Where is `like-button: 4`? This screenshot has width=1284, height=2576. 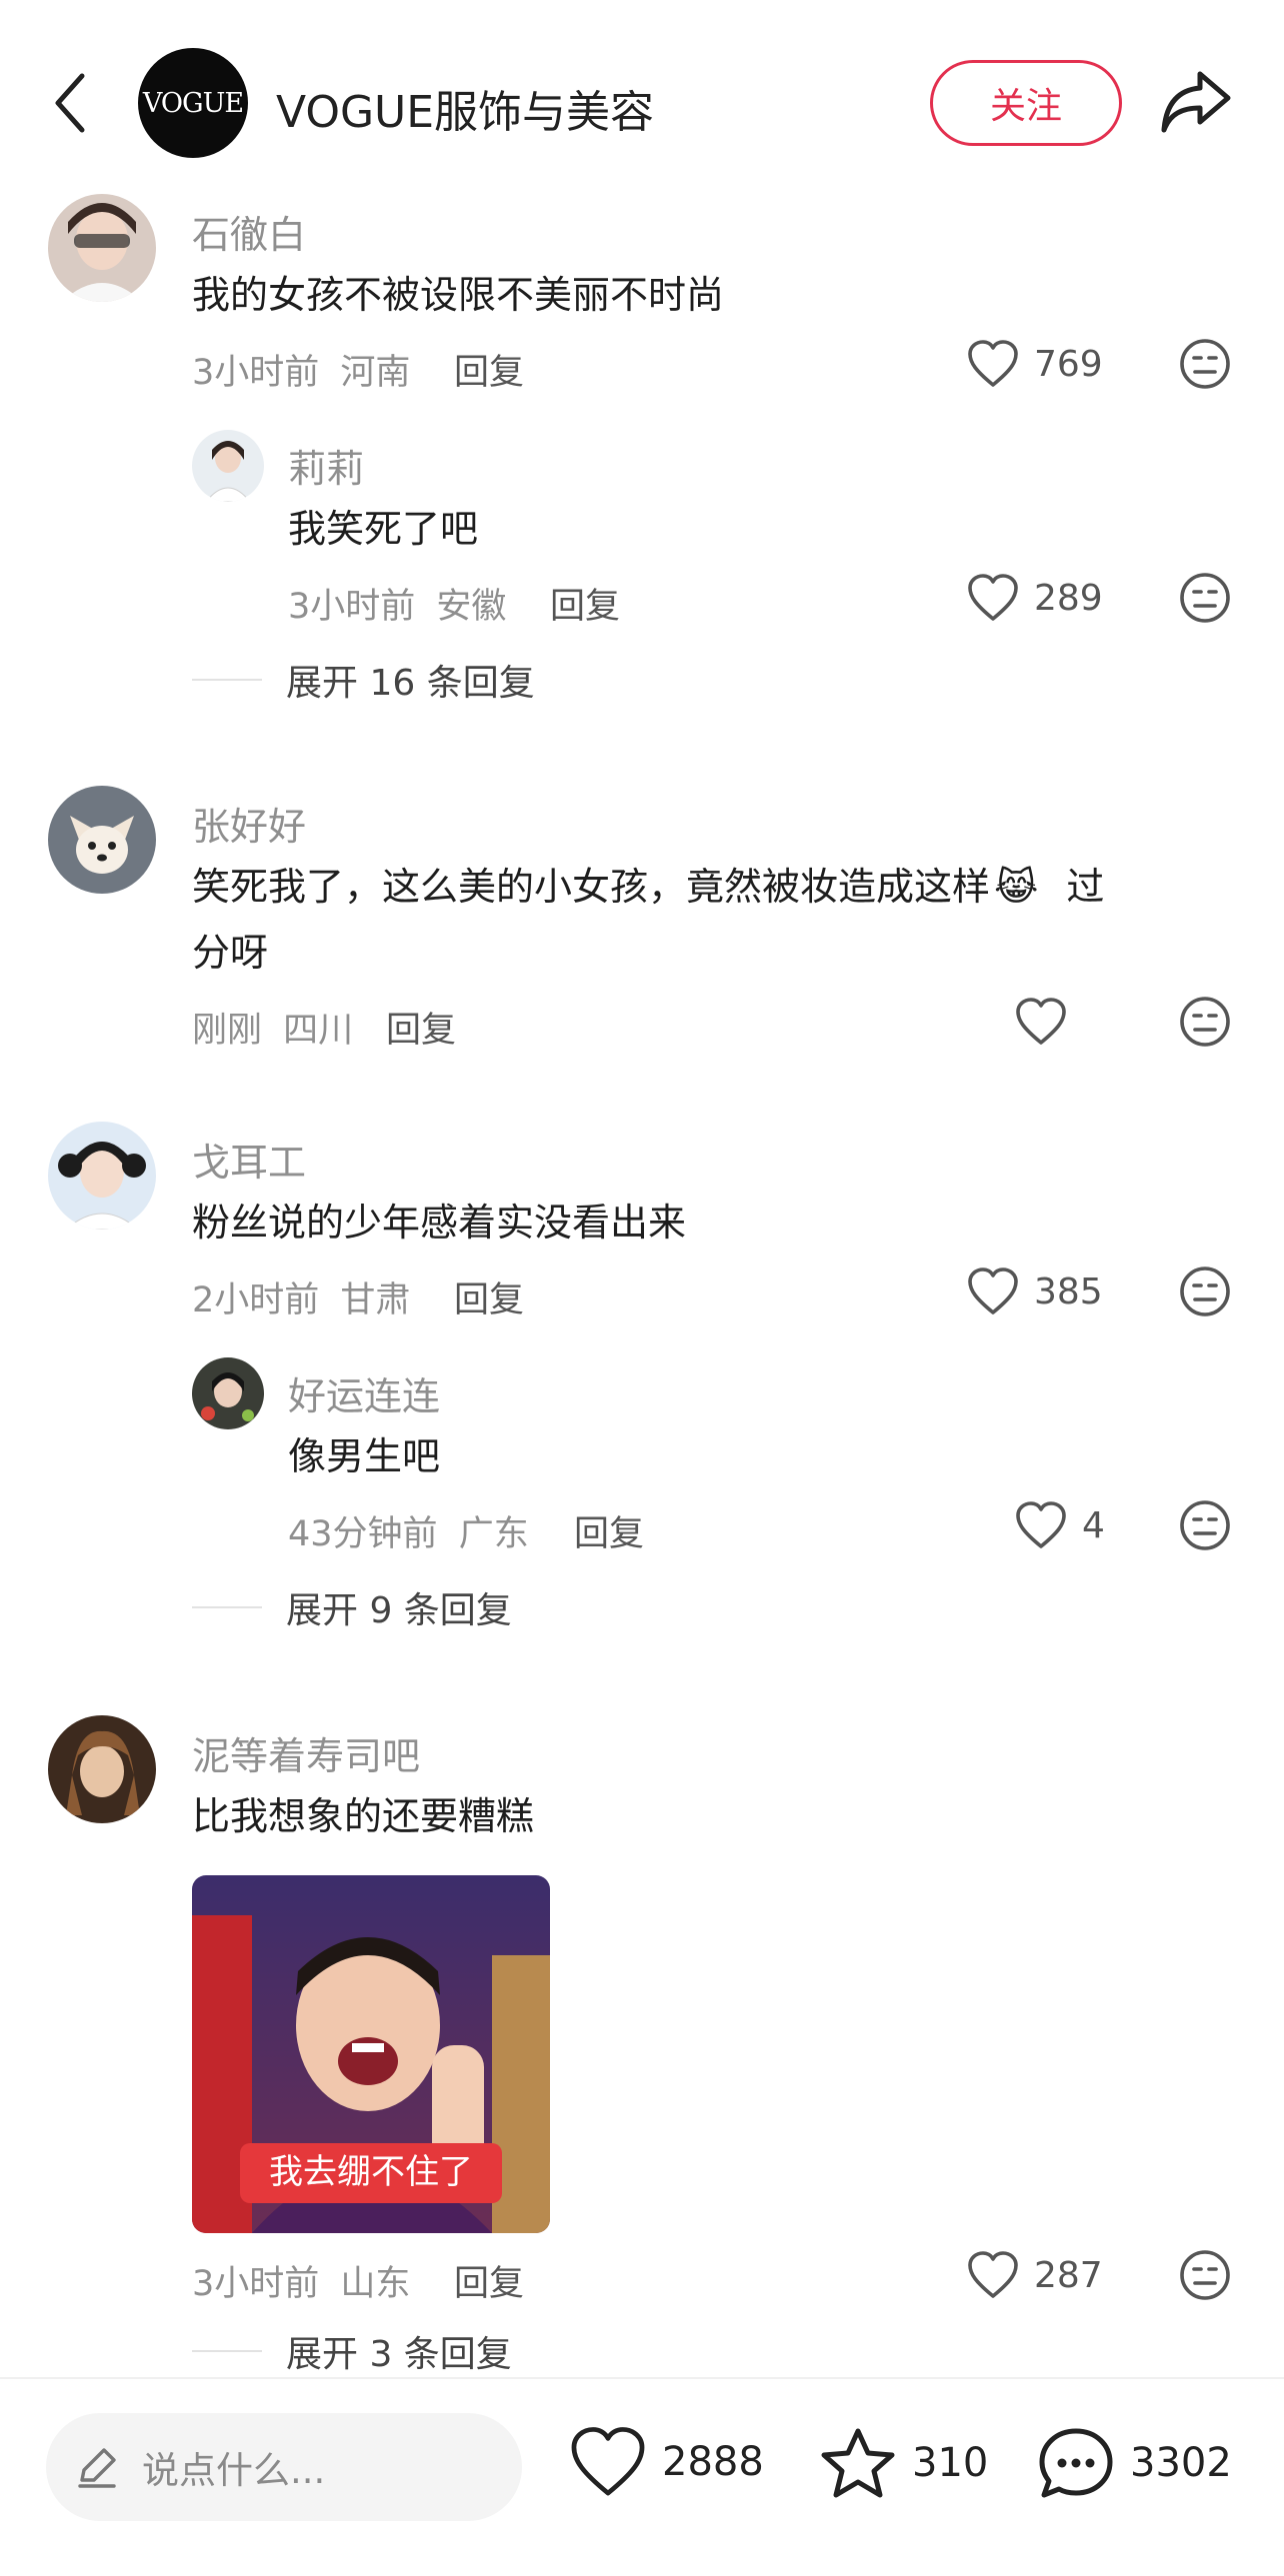
like-button: 4 is located at coordinates (1059, 1525).